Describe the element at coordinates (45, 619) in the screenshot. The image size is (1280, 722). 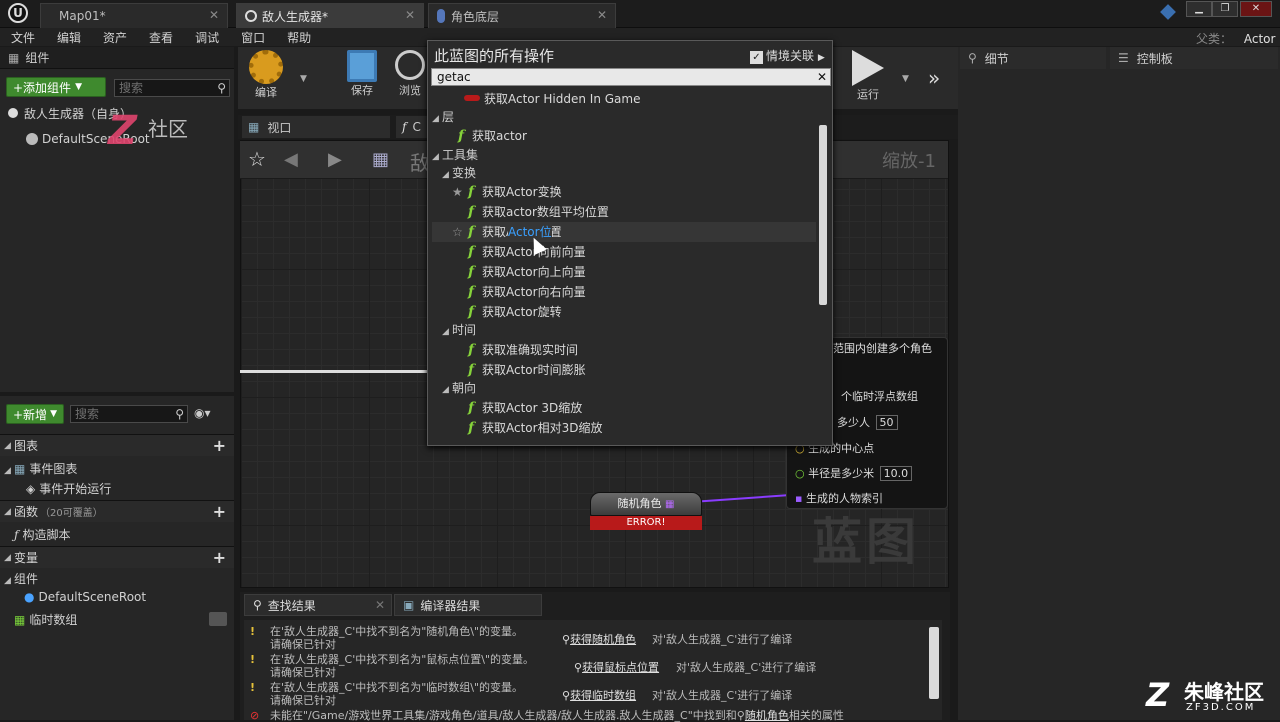
I see `temp-array-variable: ▦ 临时数组` at that location.